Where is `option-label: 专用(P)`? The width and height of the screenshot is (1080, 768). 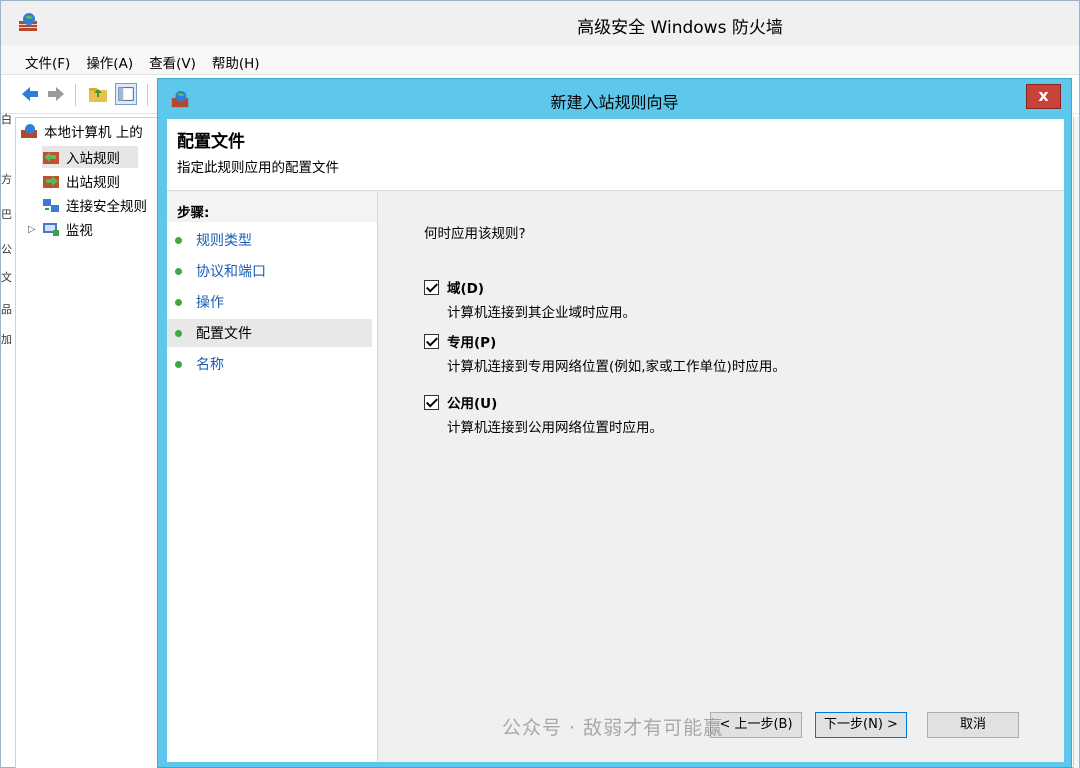 option-label: 专用(P) is located at coordinates (472, 343).